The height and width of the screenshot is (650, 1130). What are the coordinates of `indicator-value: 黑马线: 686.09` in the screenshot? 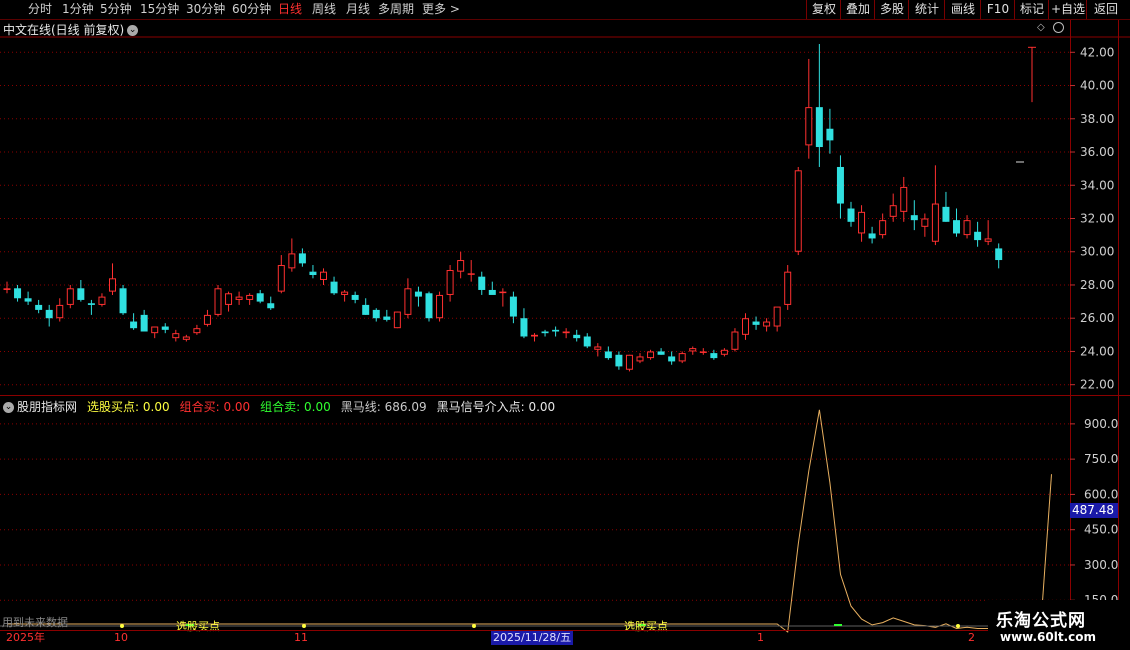 It's located at (383, 407).